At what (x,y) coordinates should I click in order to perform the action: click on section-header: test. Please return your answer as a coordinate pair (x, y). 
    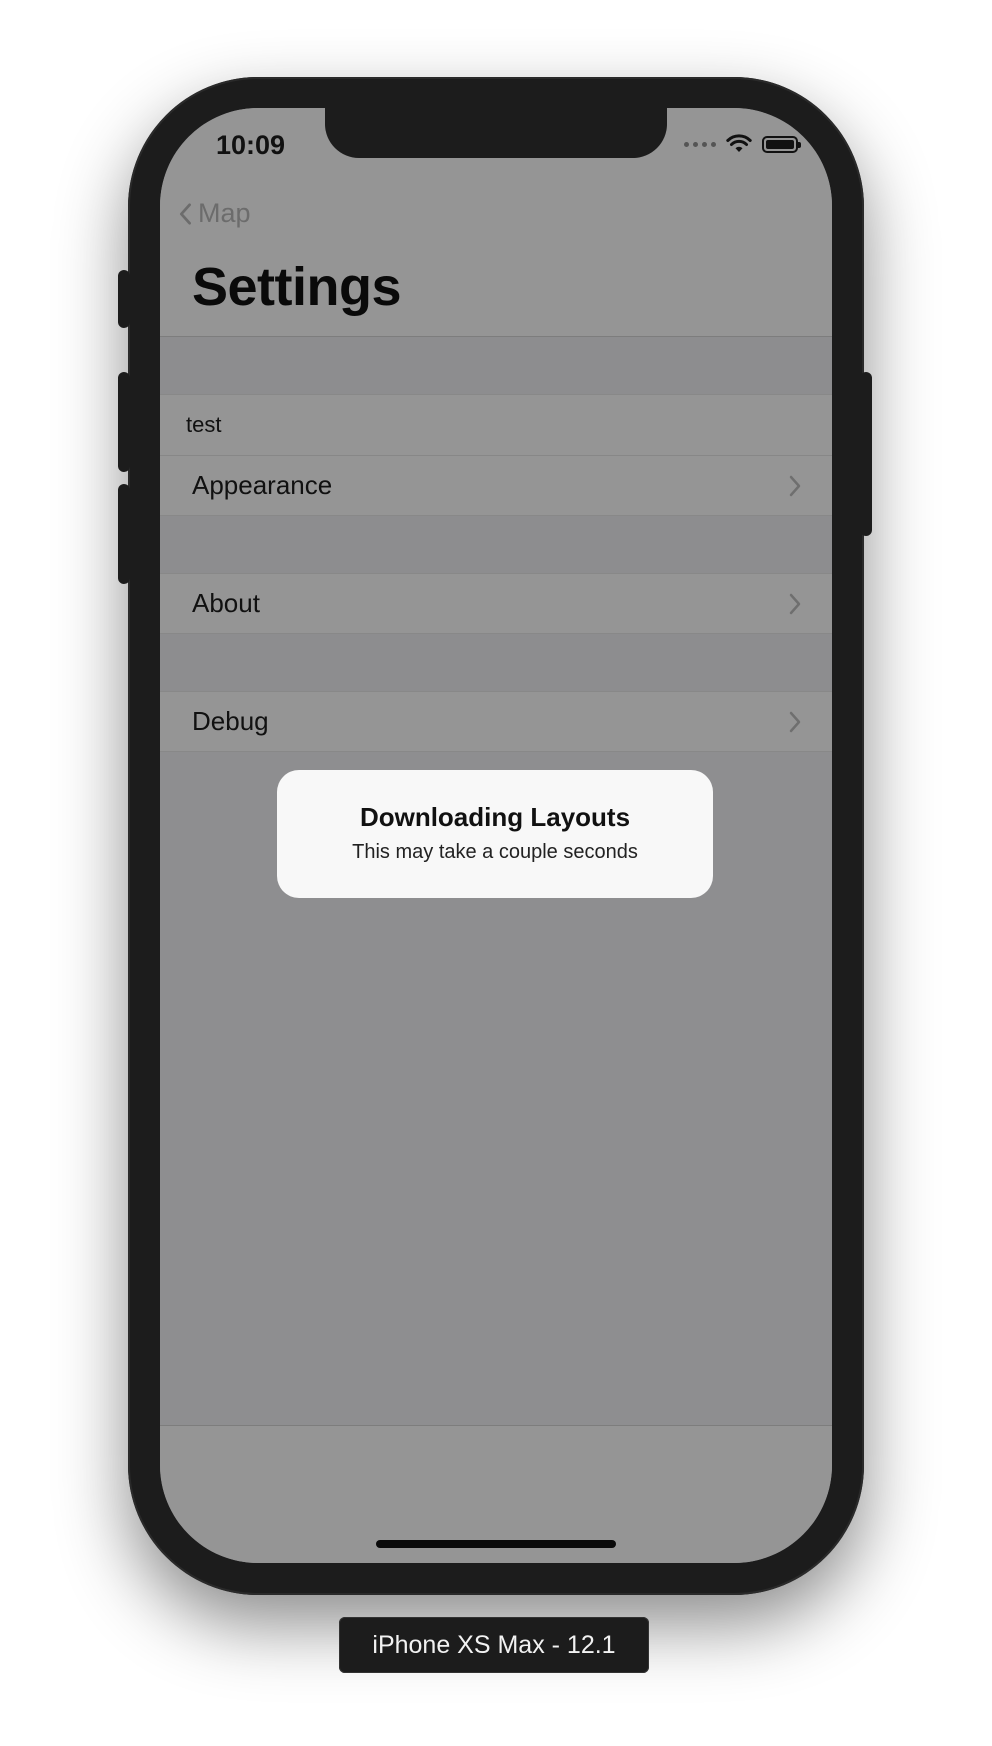
    Looking at the image, I should click on (496, 425).